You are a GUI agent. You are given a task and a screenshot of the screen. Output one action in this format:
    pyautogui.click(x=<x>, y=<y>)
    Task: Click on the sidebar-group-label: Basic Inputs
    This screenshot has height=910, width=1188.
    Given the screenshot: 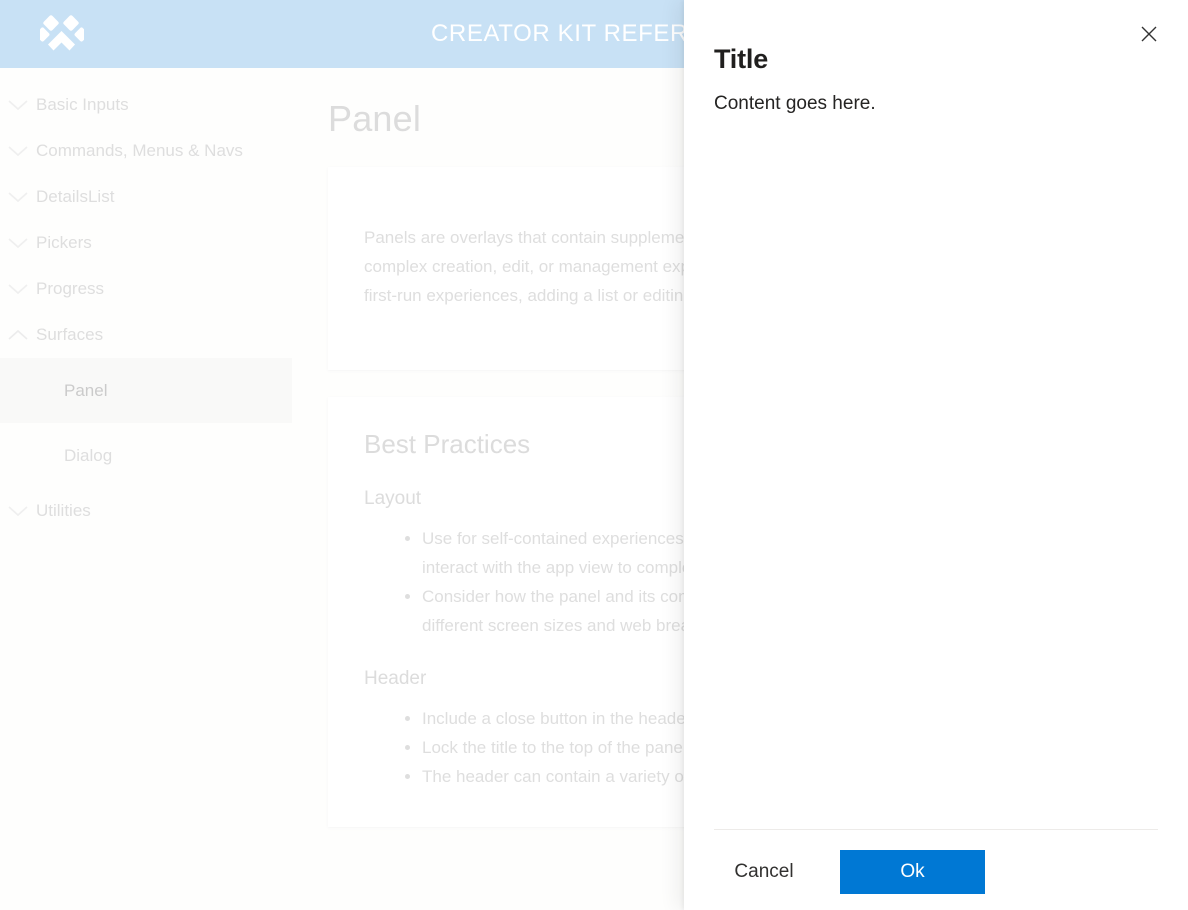 What is the action you would take?
    pyautogui.click(x=82, y=105)
    